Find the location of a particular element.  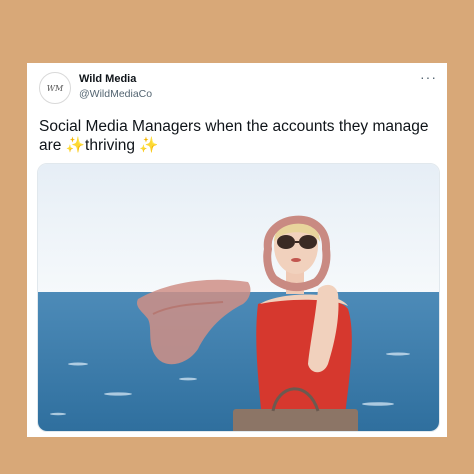

tweet-text-highlight: thriving is located at coordinates (110, 145).